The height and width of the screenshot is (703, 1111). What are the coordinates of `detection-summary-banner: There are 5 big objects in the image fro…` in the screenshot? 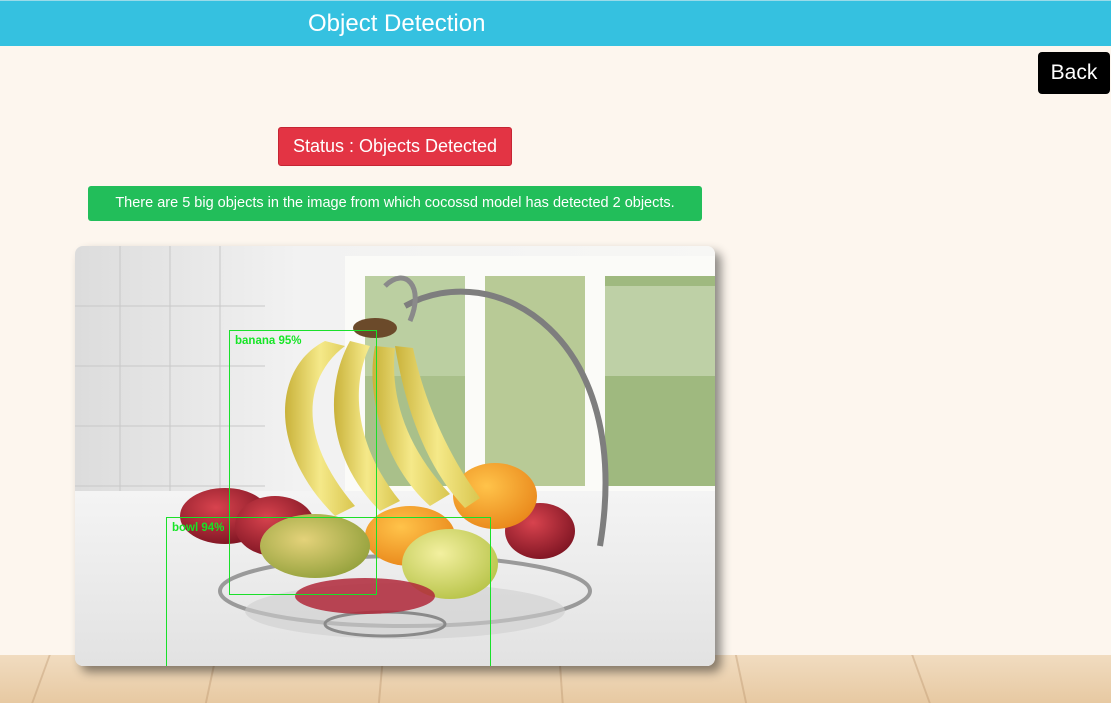 It's located at (395, 203).